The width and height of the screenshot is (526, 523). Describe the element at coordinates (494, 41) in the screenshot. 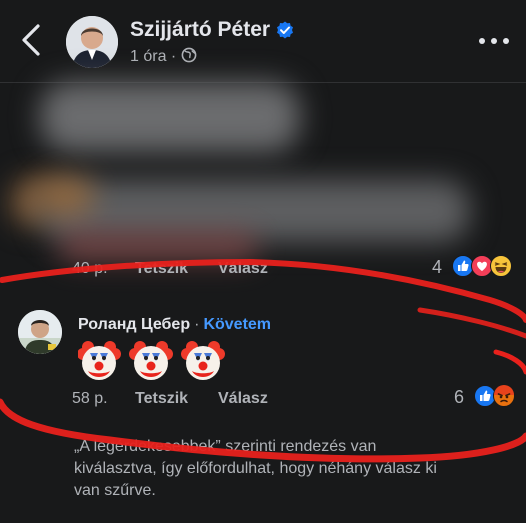

I see `more-icon` at that location.